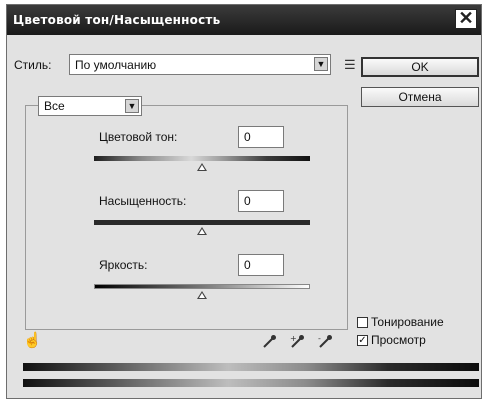 This screenshot has width=486, height=403. What do you see at coordinates (90, 106) in the screenshot?
I see `channel-select: Все ▼` at bounding box center [90, 106].